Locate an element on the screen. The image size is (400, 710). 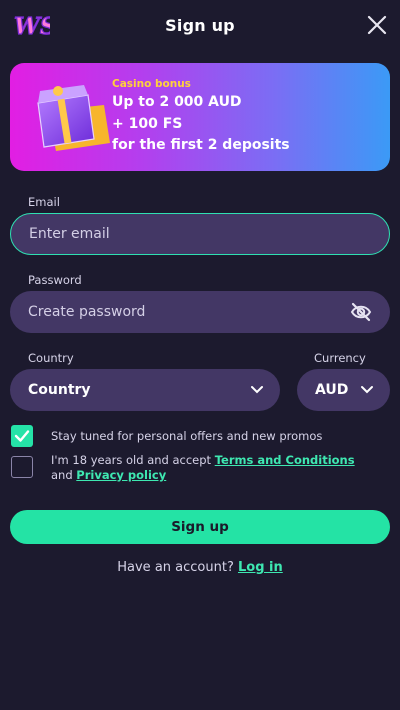
check-icon is located at coordinates (22, 436).